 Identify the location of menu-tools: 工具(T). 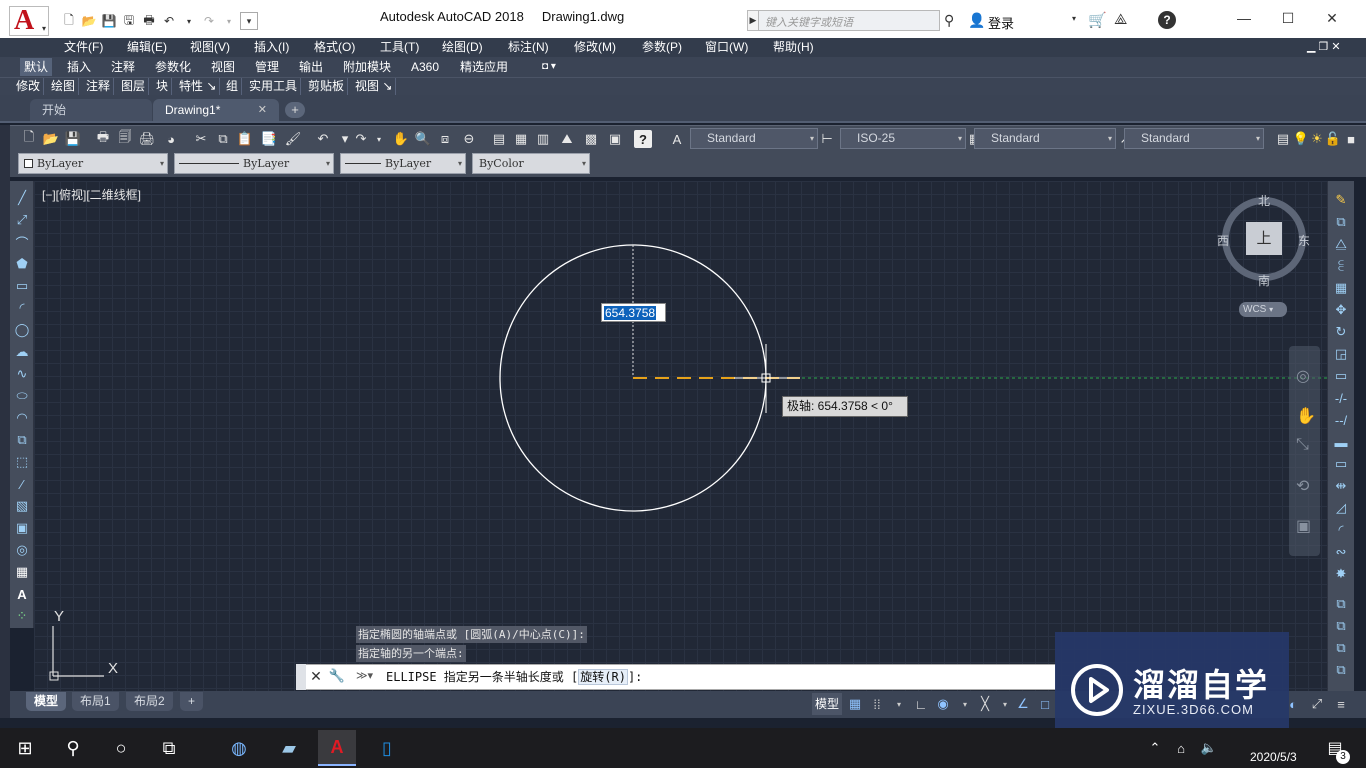
(399, 47).